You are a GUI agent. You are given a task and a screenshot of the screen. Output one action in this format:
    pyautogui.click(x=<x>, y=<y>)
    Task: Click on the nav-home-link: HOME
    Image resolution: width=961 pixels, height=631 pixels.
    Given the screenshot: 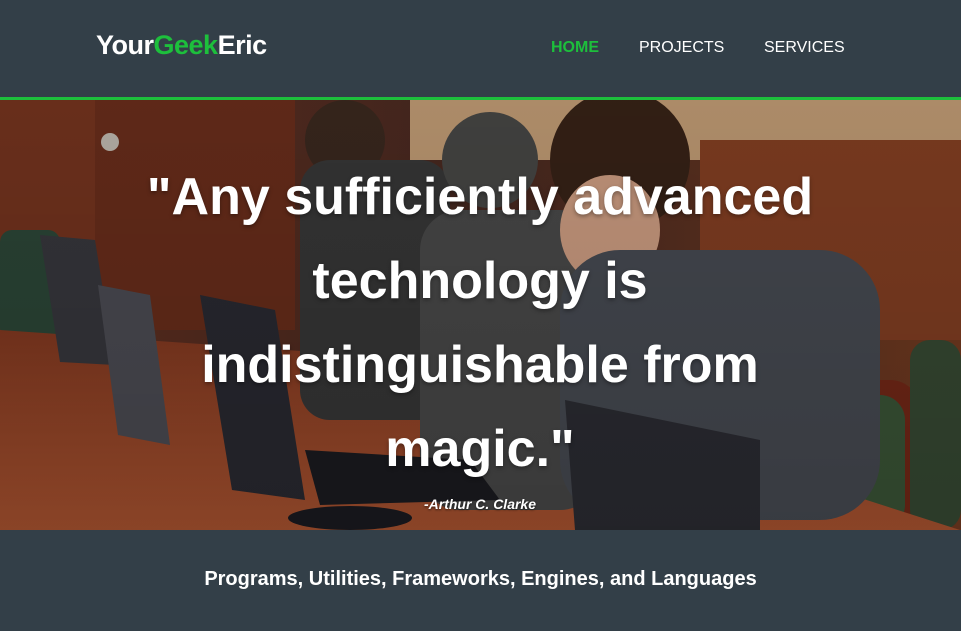 What is the action you would take?
    pyautogui.click(x=575, y=48)
    